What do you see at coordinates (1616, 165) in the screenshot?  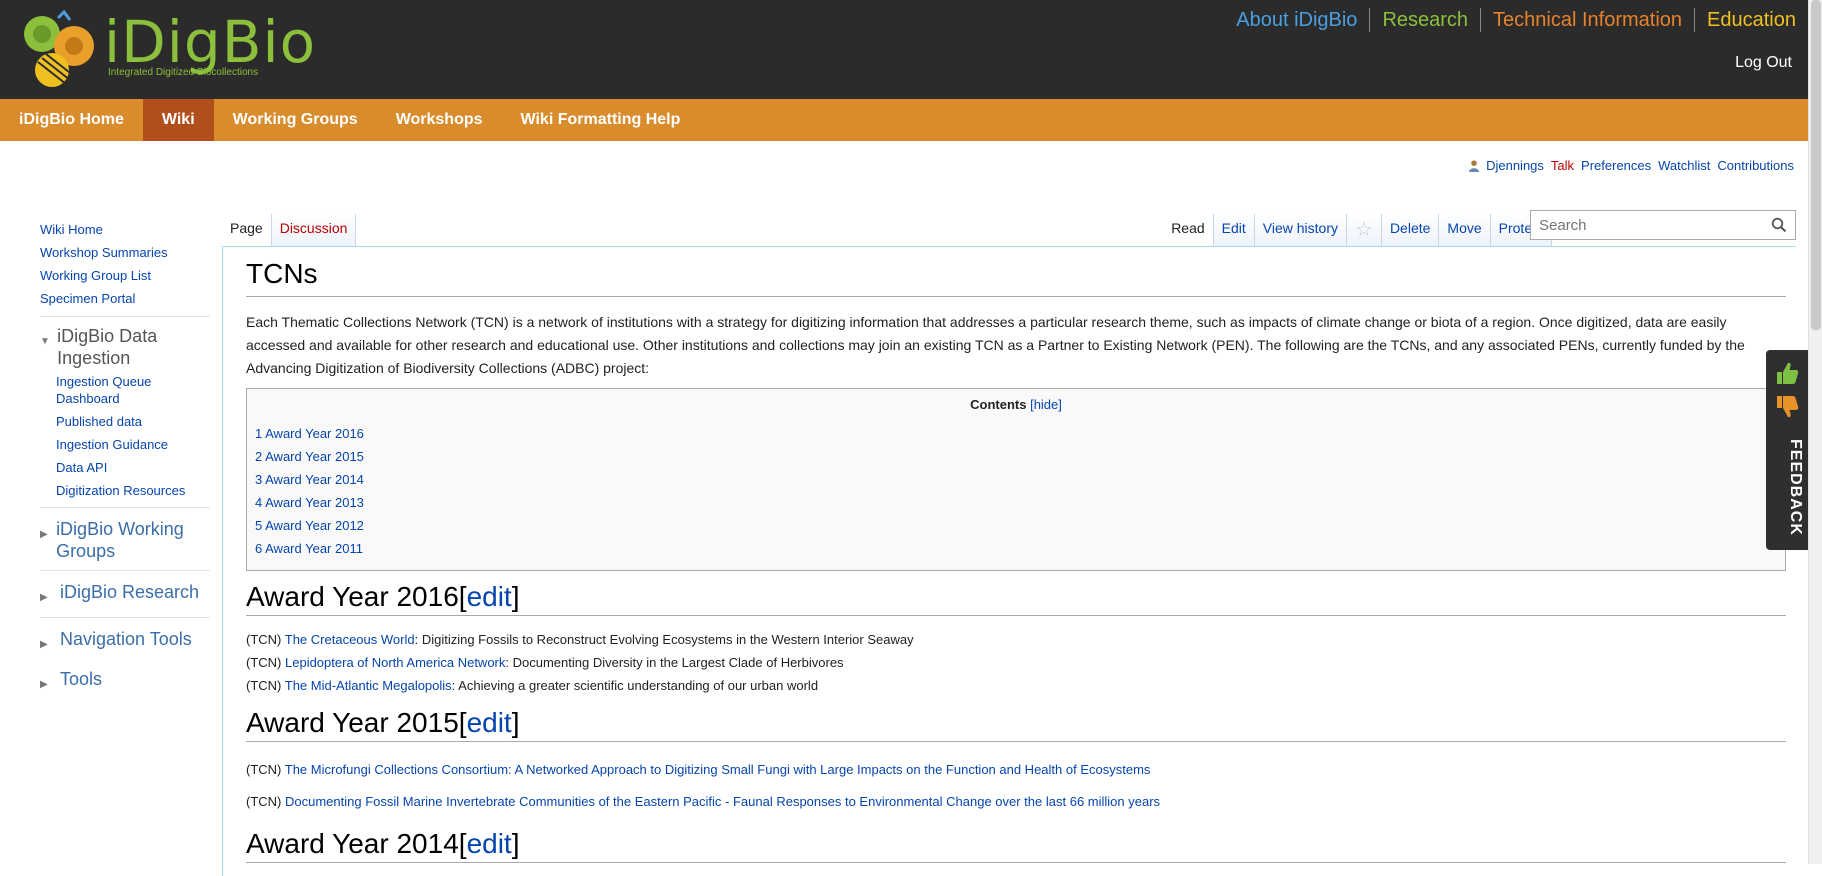 I see `preferences-link: Preferences` at bounding box center [1616, 165].